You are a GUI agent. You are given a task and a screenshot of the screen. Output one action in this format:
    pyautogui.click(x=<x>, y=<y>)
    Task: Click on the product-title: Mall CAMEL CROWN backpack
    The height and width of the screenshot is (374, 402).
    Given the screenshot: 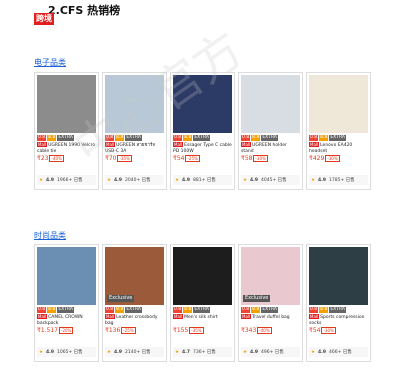 What is the action you would take?
    pyautogui.click(x=66, y=320)
    